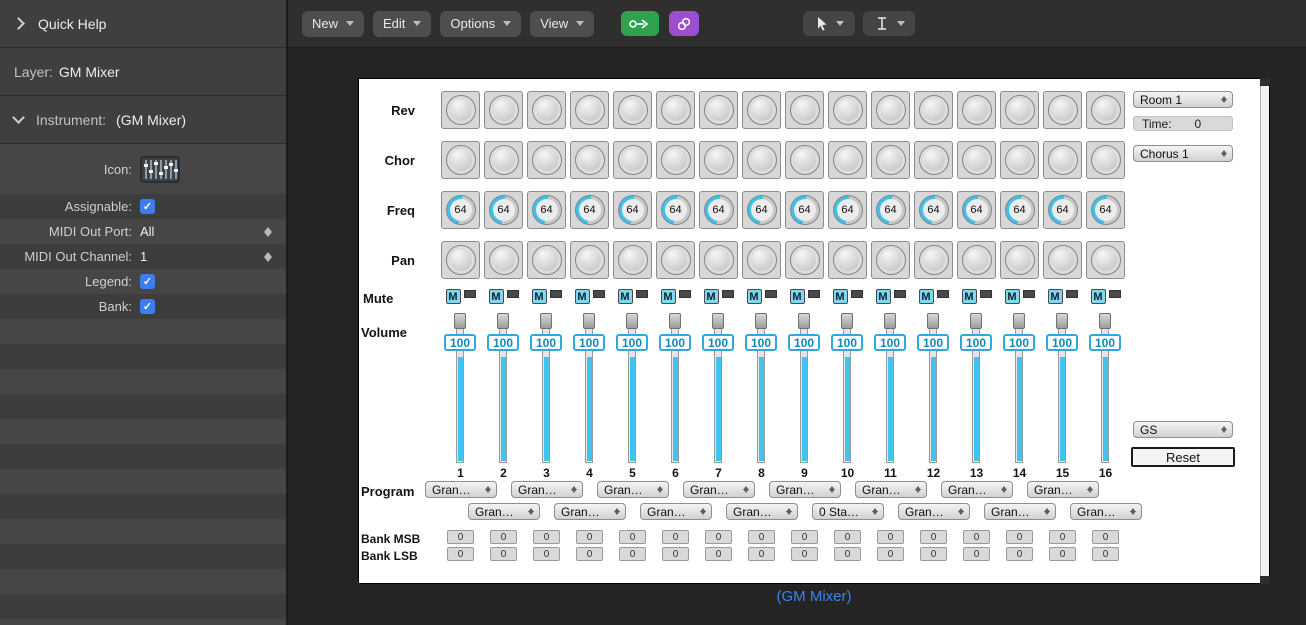 The image size is (1306, 625). Describe the element at coordinates (1265, 331) in the screenshot. I see `vertical-scrollbar` at that location.